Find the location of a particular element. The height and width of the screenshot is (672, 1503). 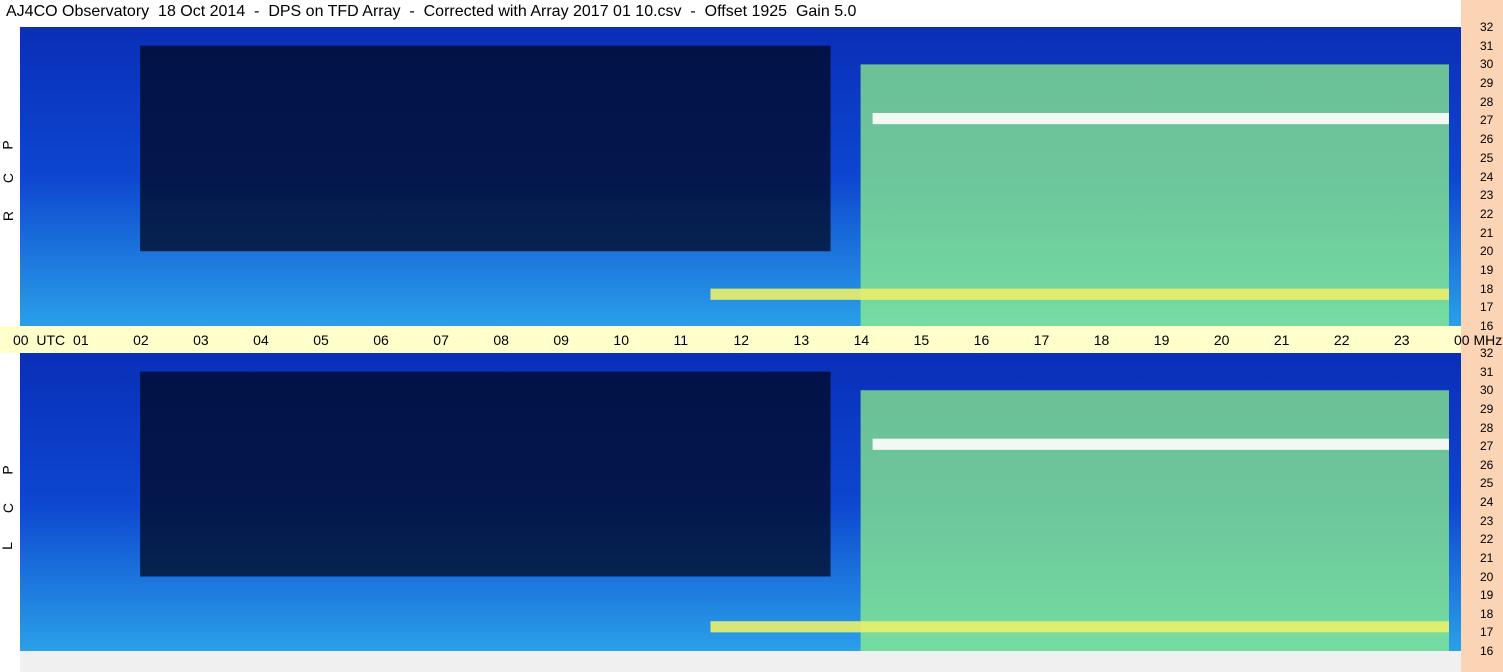

utc-tick-label: 16 is located at coordinates (981, 340).